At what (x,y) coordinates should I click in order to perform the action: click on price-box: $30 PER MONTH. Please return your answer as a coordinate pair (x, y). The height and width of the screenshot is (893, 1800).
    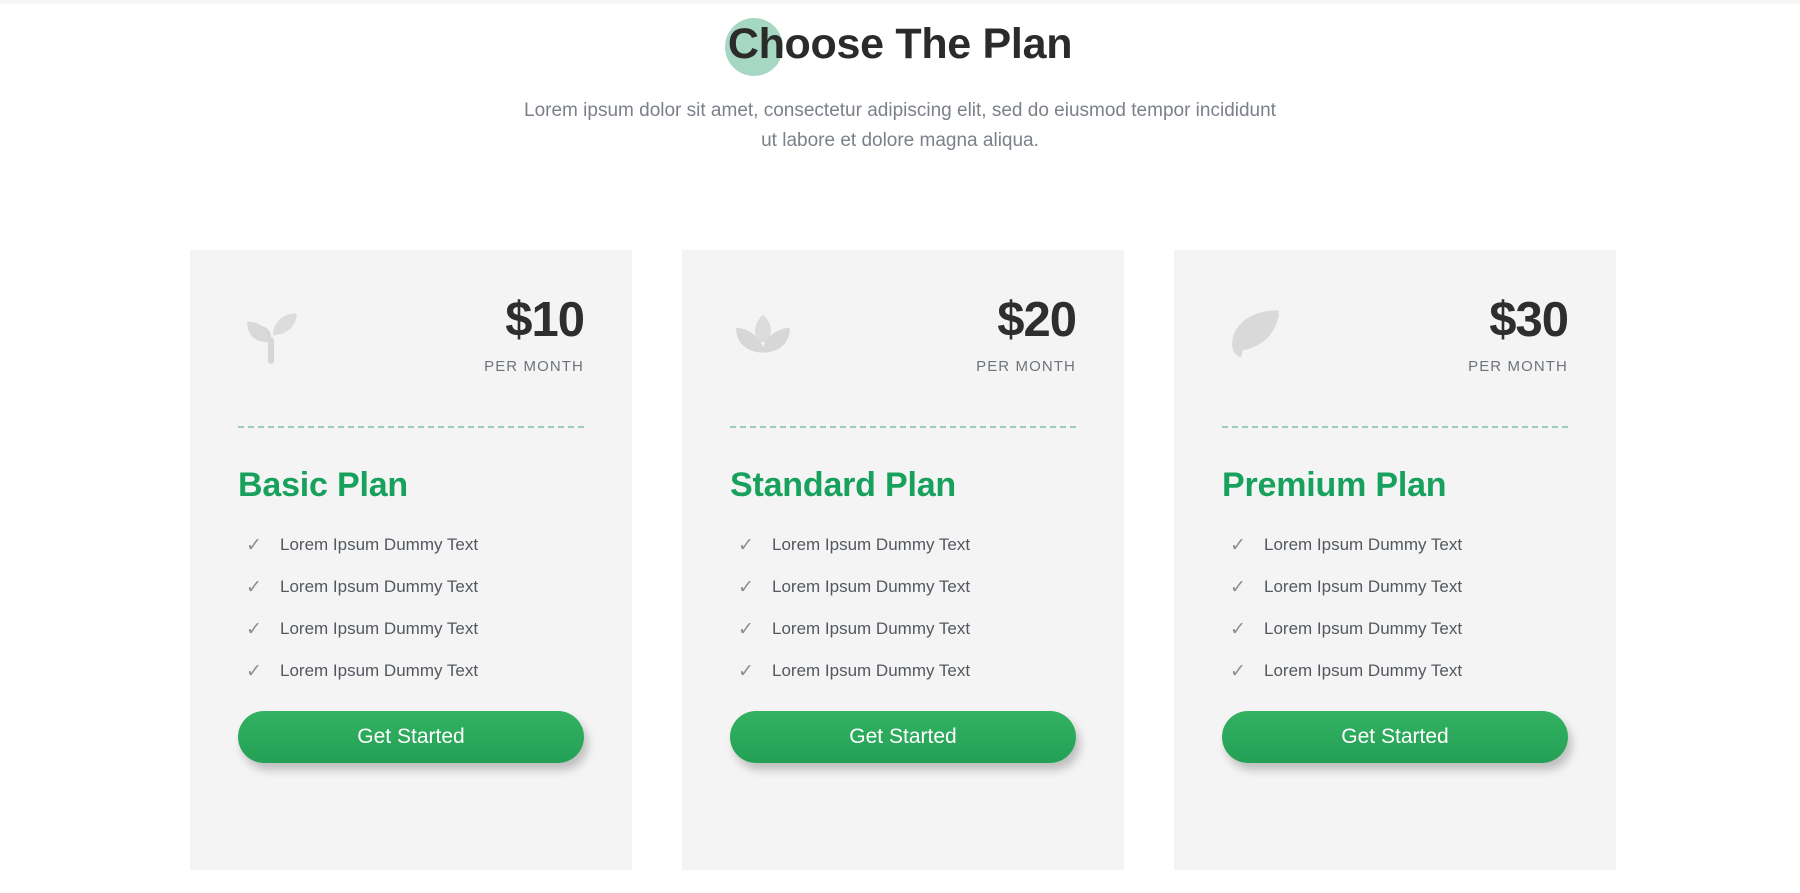
    Looking at the image, I should click on (1518, 334).